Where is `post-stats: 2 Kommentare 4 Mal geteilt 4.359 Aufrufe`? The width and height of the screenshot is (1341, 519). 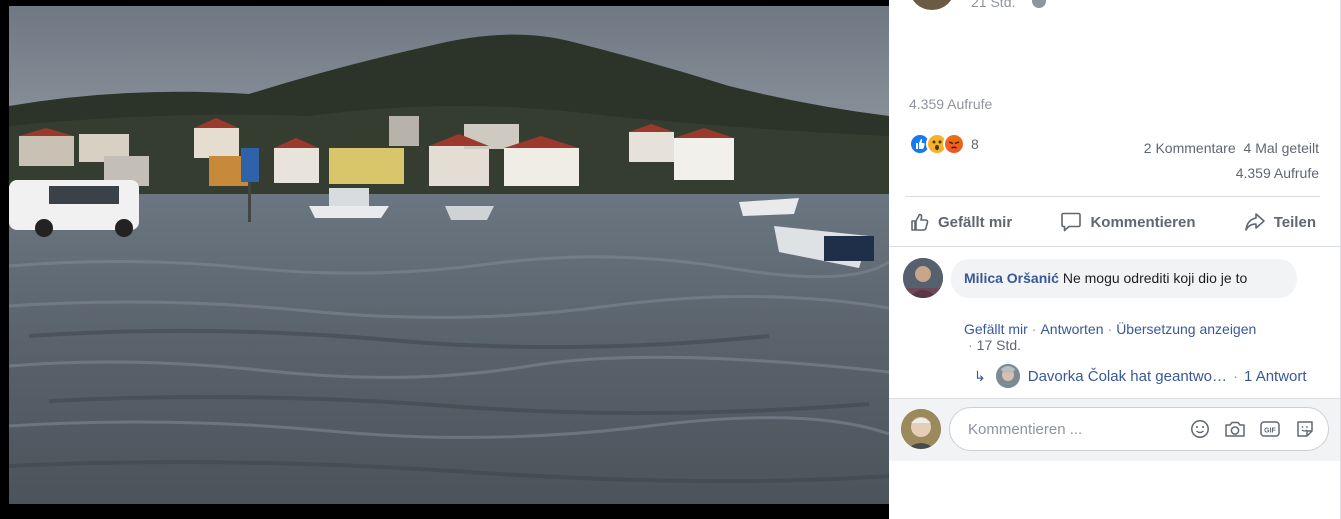
post-stats: 2 Kommentare 4 Mal geteilt 4.359 Aufrufe is located at coordinates (1229, 161).